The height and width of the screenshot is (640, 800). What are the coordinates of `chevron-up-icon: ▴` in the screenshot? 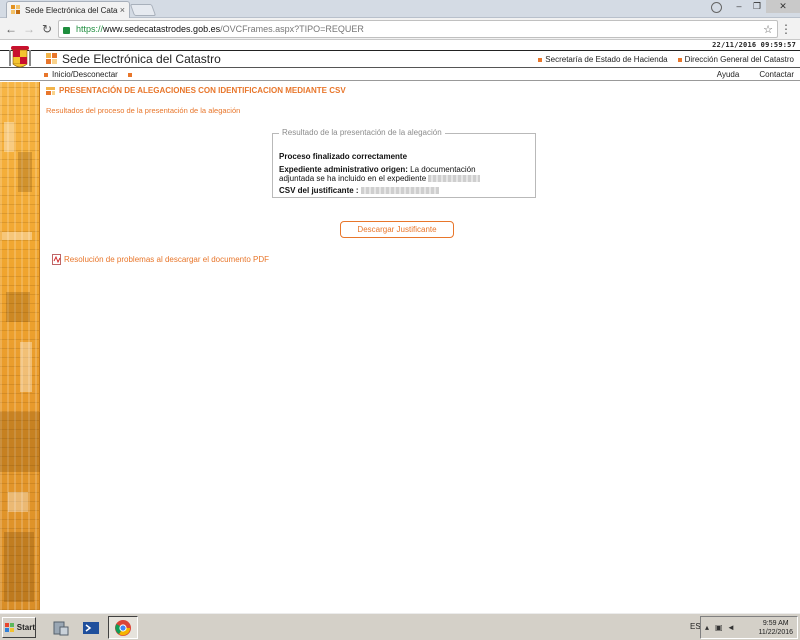 It's located at (707, 627).